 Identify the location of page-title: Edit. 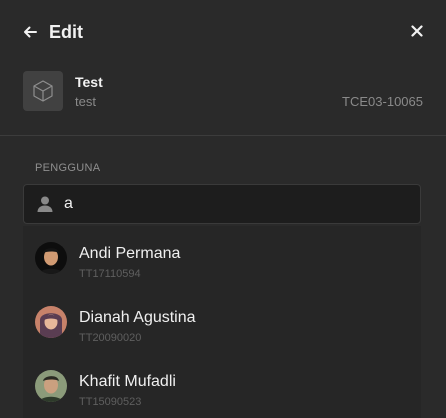
(66, 32).